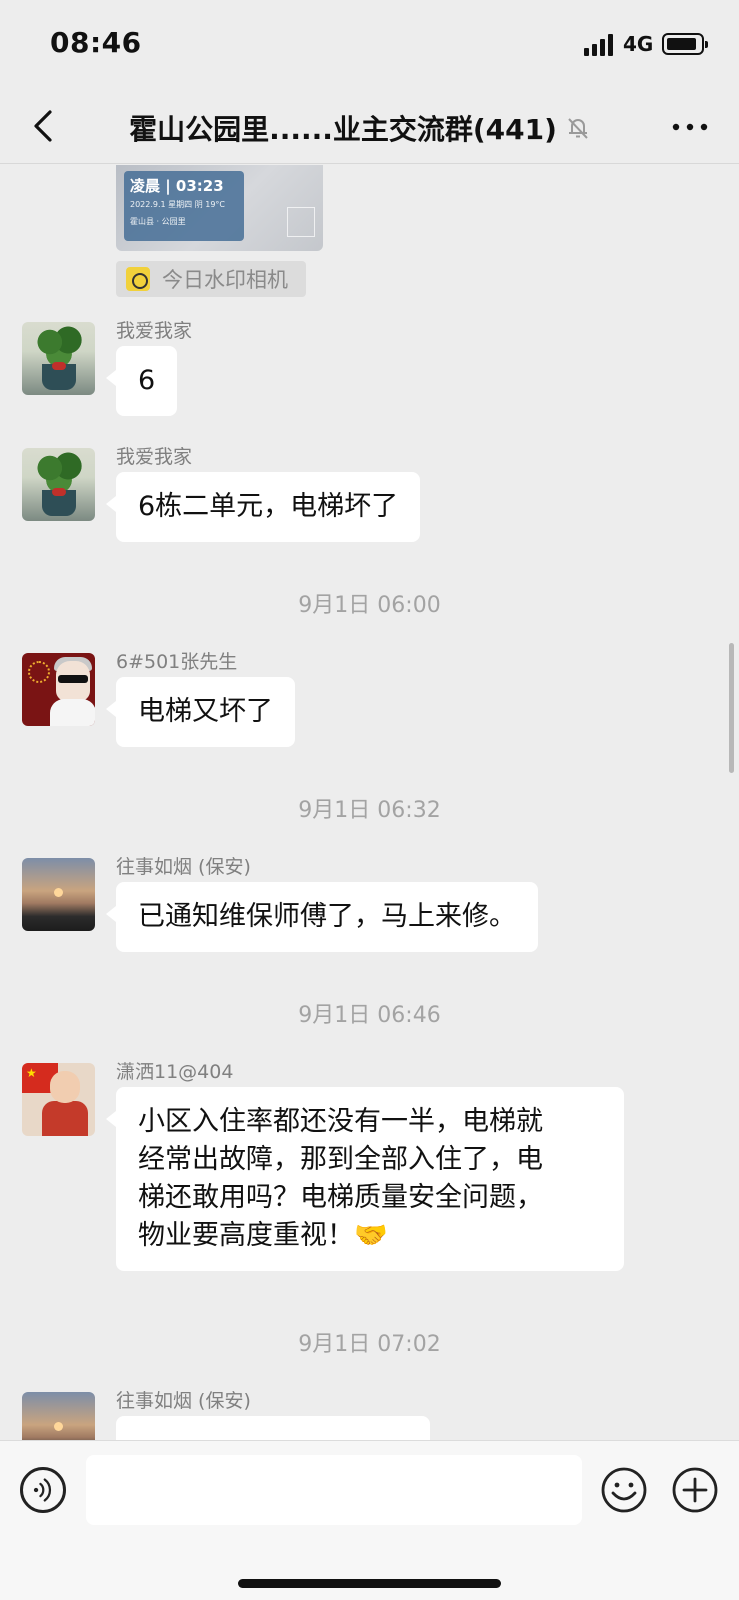  Describe the element at coordinates (58, 1099) in the screenshot. I see `avatar: ★` at that location.